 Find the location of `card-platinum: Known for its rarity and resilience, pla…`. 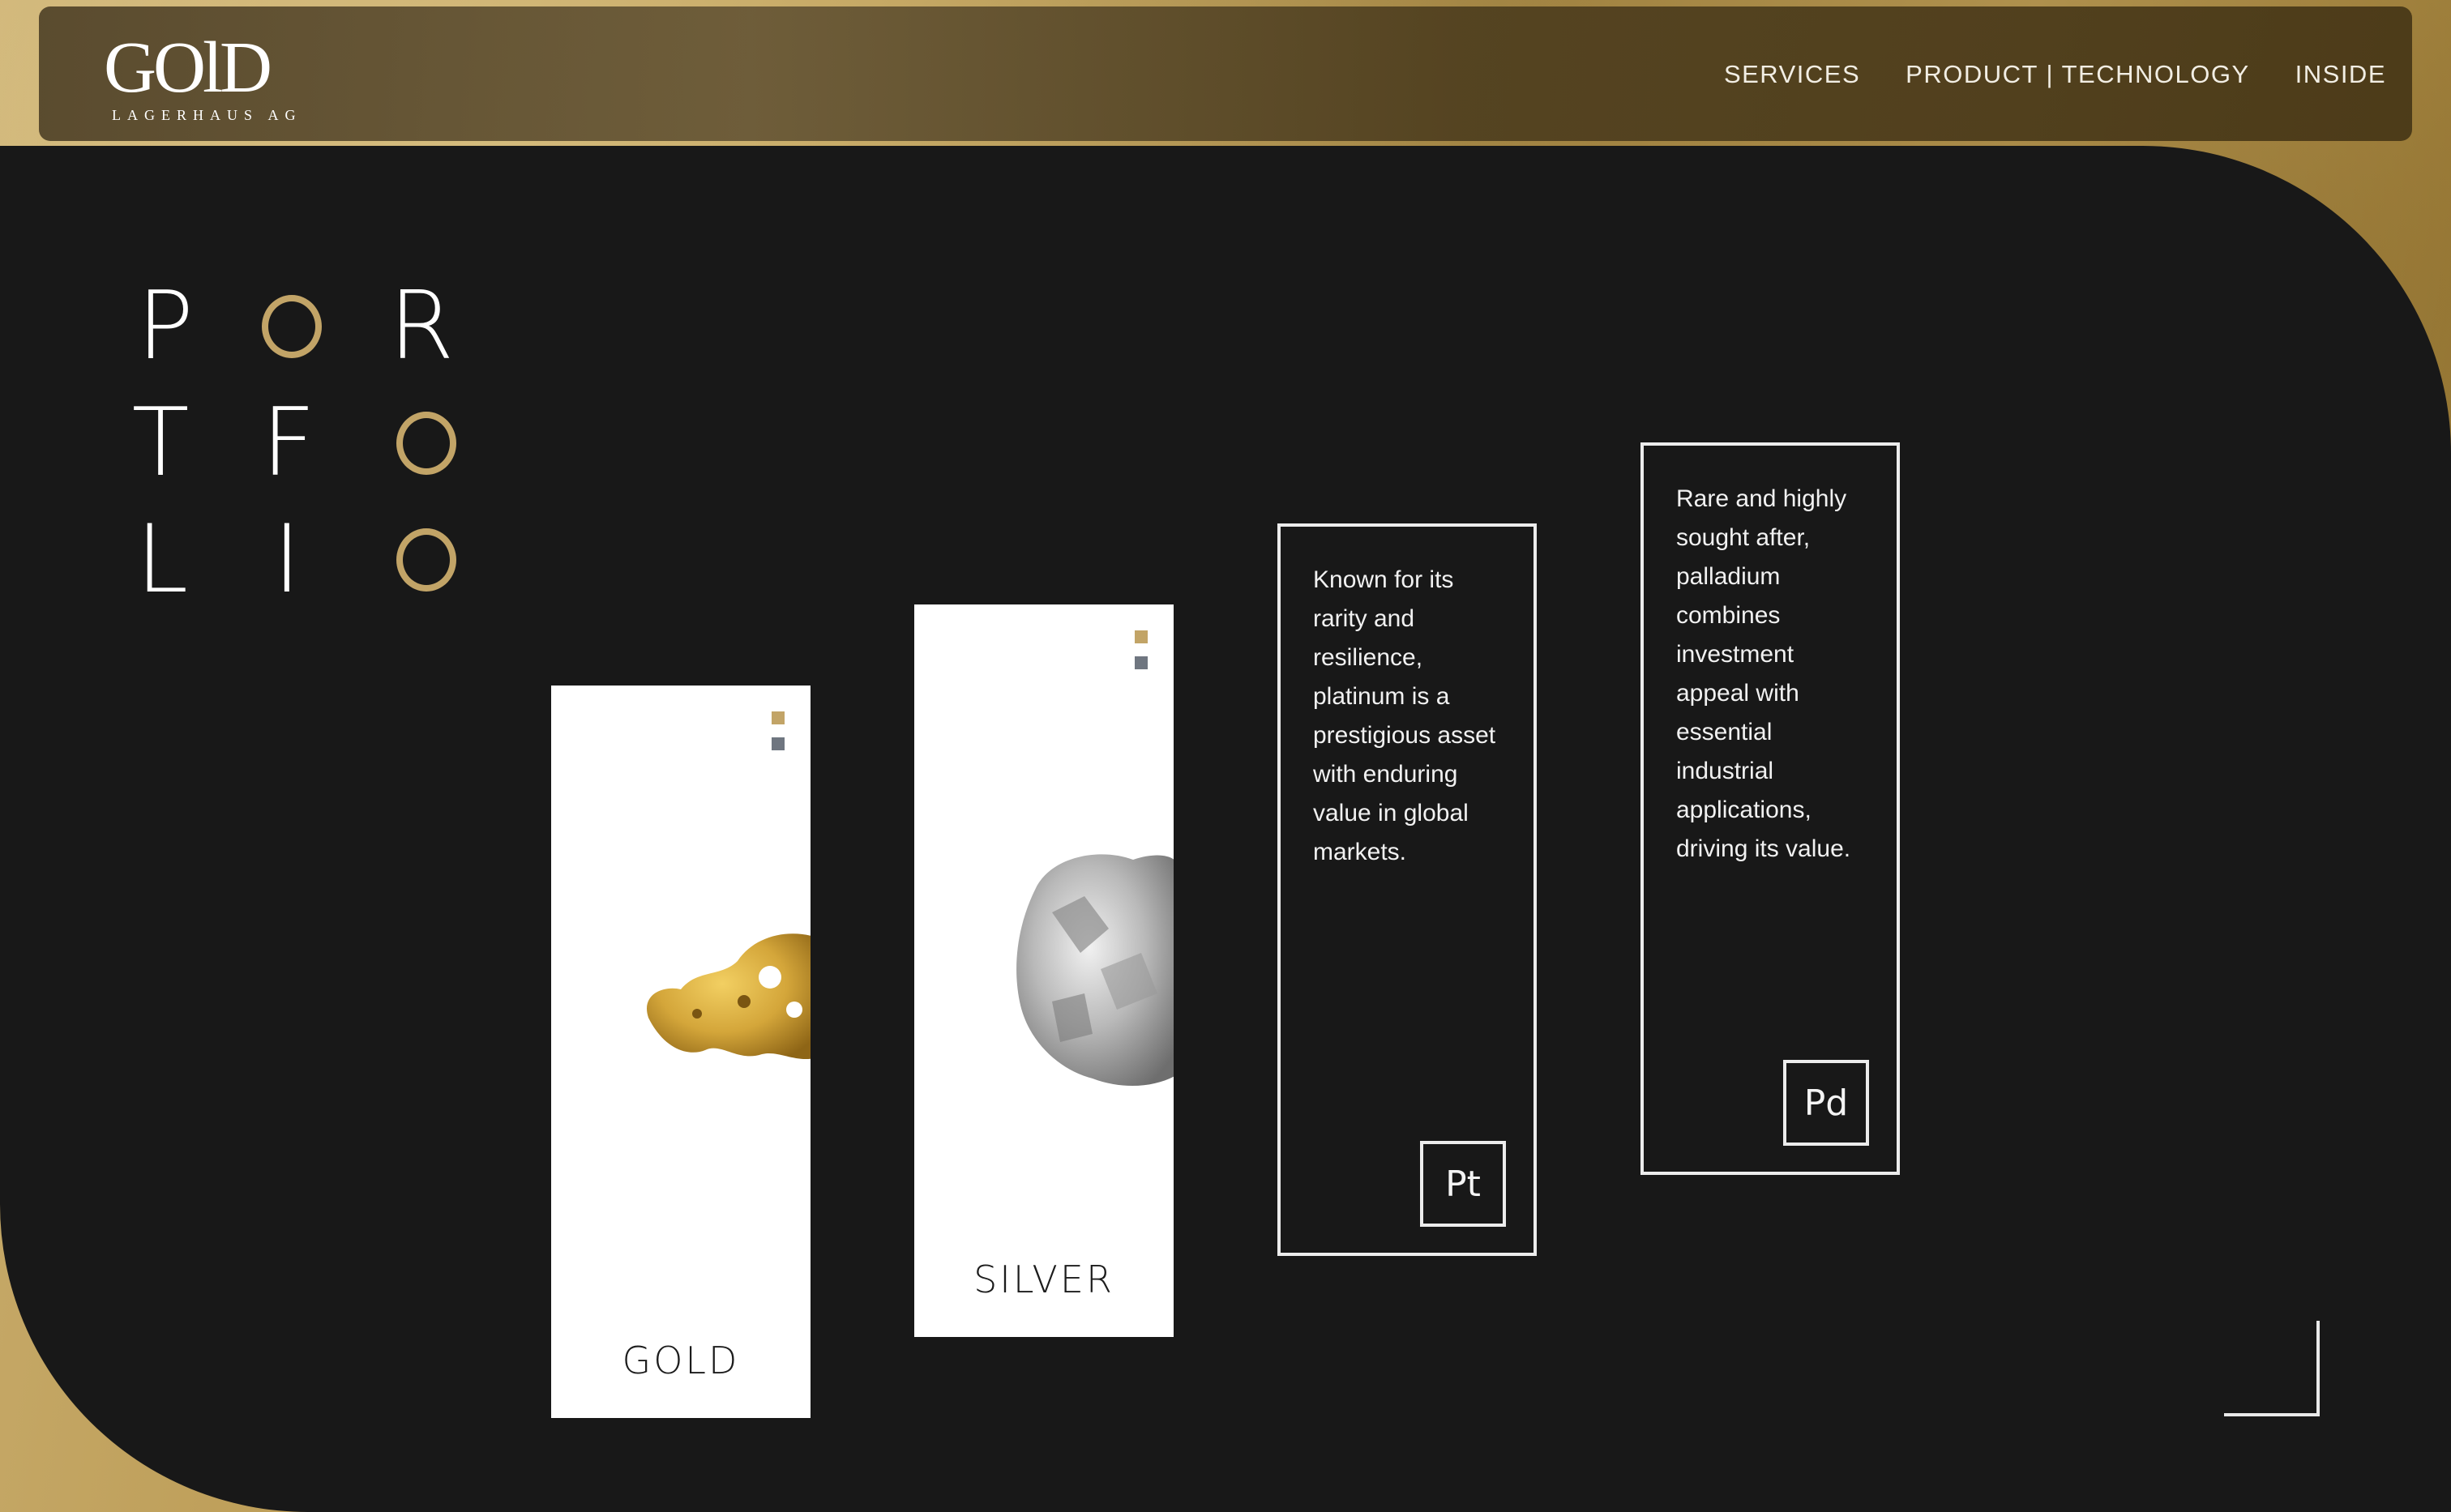

card-platinum: Known for its rarity and resilience, pla… is located at coordinates (1407, 890).